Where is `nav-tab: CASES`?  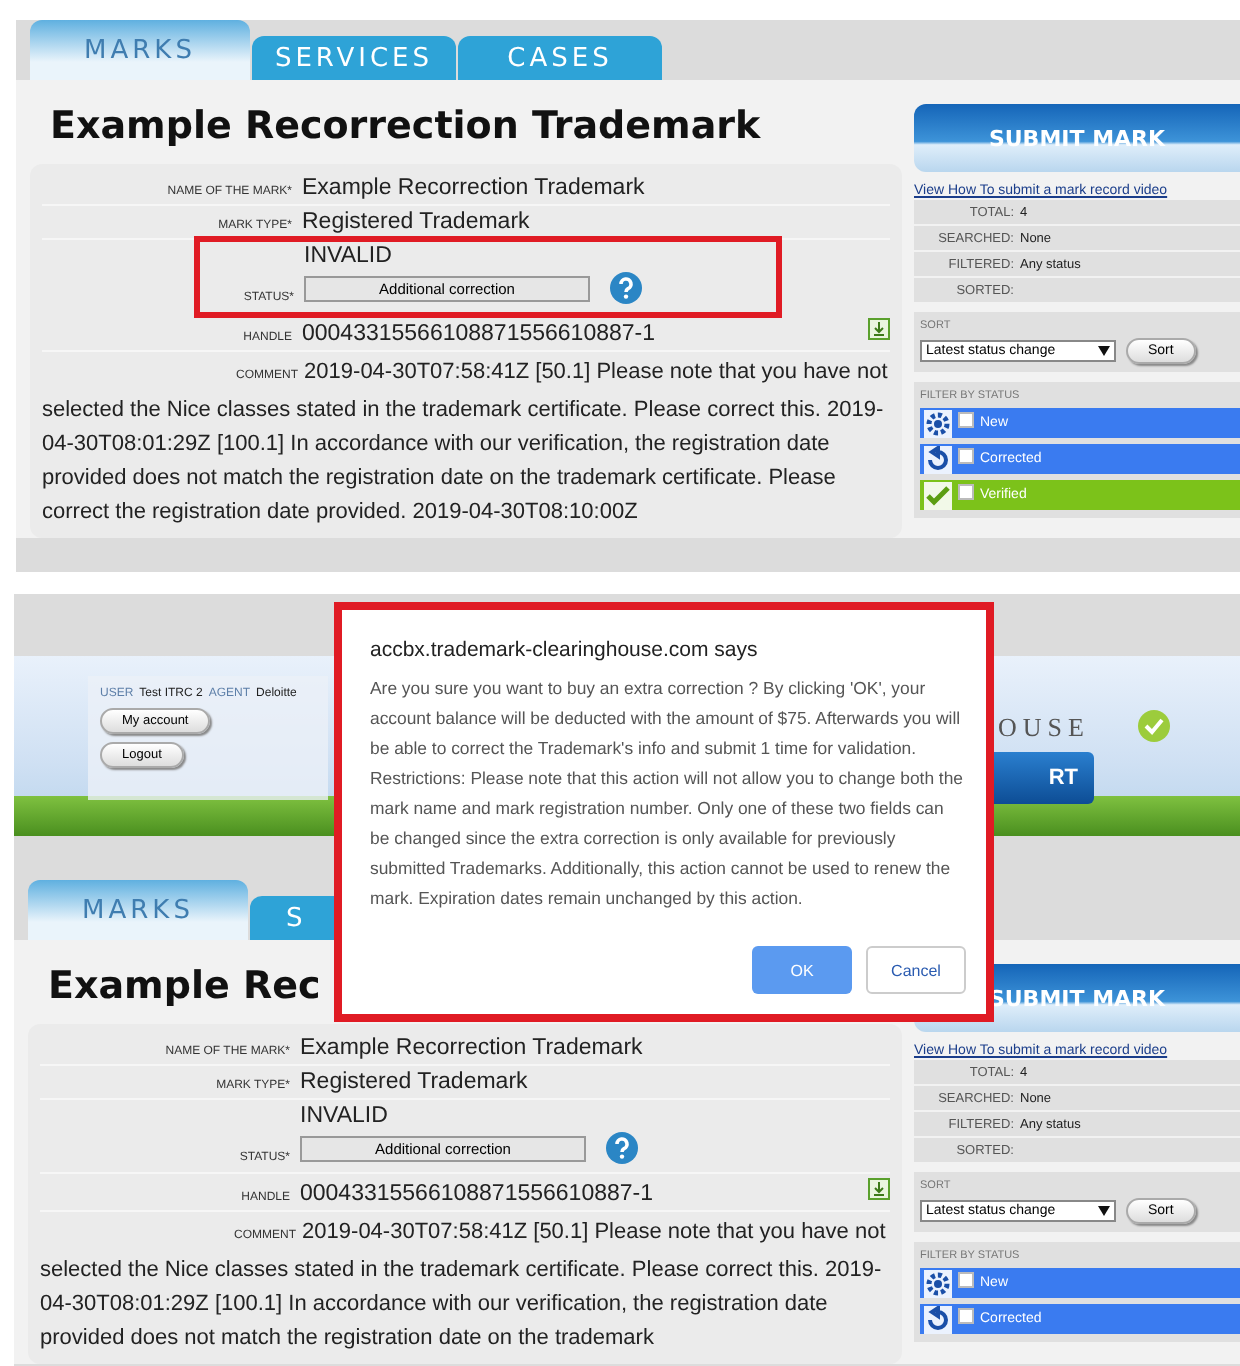
nav-tab: CASES is located at coordinates (560, 58).